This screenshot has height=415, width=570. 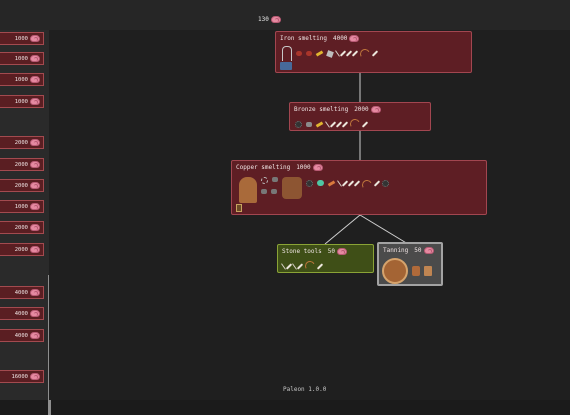 What do you see at coordinates (361, 109) in the screenshot?
I see `node-cost-value: 2000` at bounding box center [361, 109].